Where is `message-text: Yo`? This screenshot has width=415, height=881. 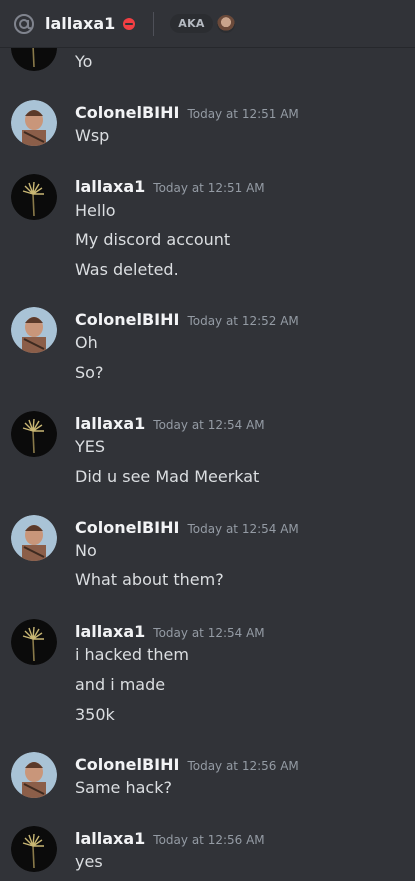 message-text: Yo is located at coordinates (84, 61).